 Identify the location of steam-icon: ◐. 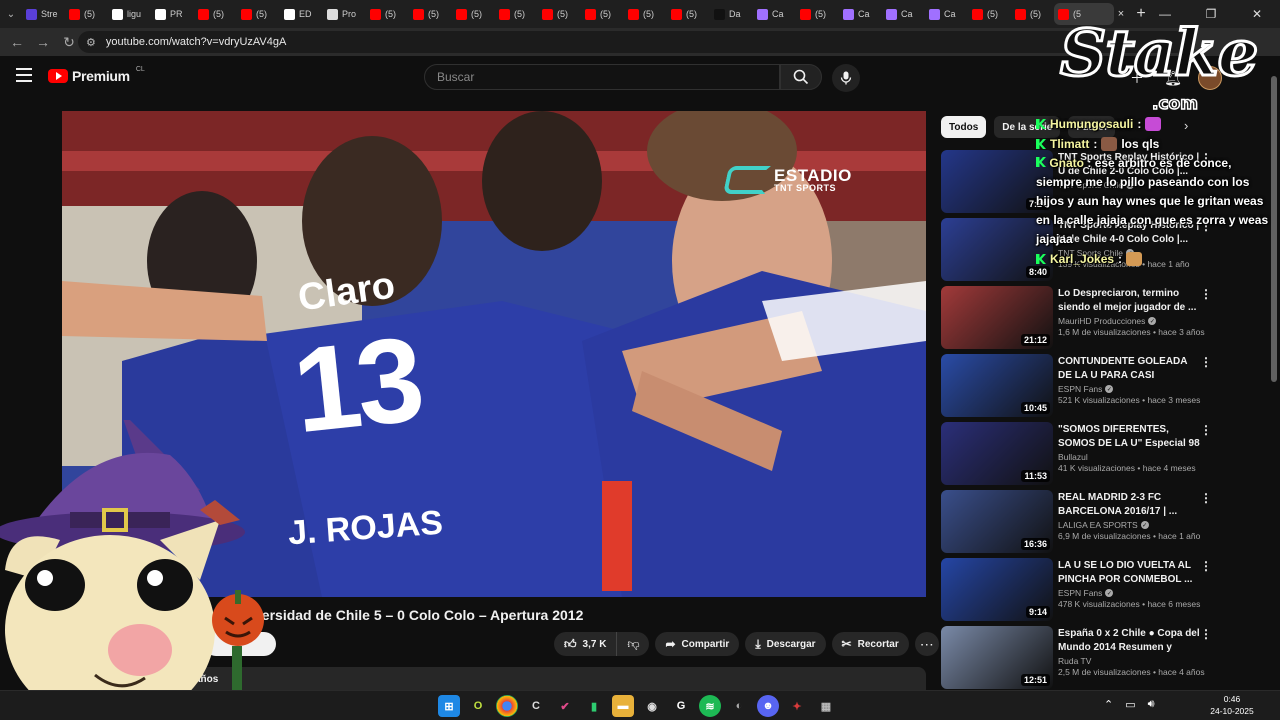
(739, 706).